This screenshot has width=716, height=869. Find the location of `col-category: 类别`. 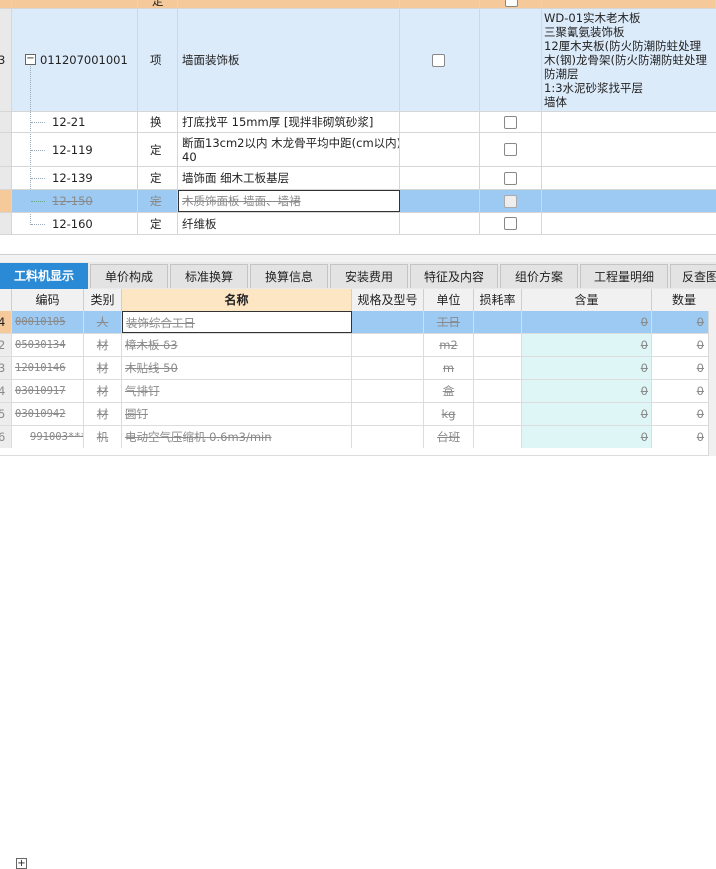

col-category: 类别 is located at coordinates (103, 300).